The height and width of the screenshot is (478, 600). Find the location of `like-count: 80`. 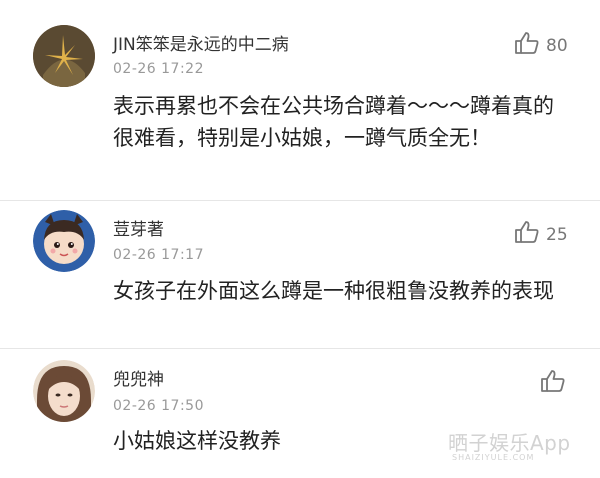

like-count: 80 is located at coordinates (557, 45).